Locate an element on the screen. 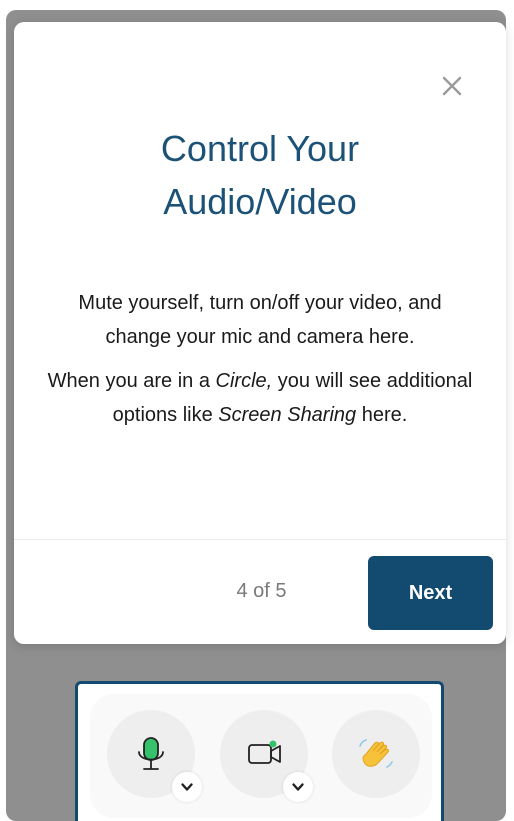 The height and width of the screenshot is (821, 514). tooltip-title: Control Your Audio/Video is located at coordinates (260, 175).